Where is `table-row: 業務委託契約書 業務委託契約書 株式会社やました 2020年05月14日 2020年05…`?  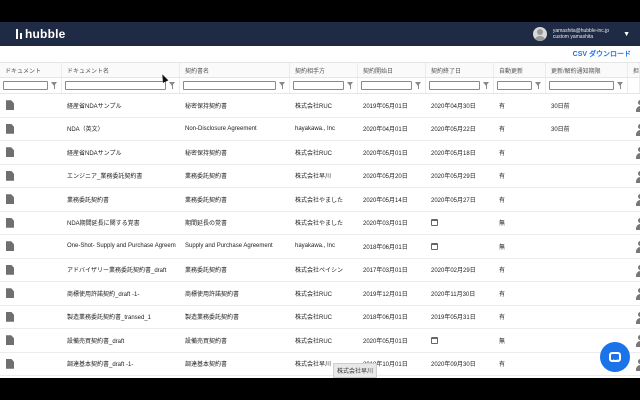
table-row: 業務委託契約書 業務委託契約書 株式会社やました 2020年05月14日 2020年05… is located at coordinates (320, 200).